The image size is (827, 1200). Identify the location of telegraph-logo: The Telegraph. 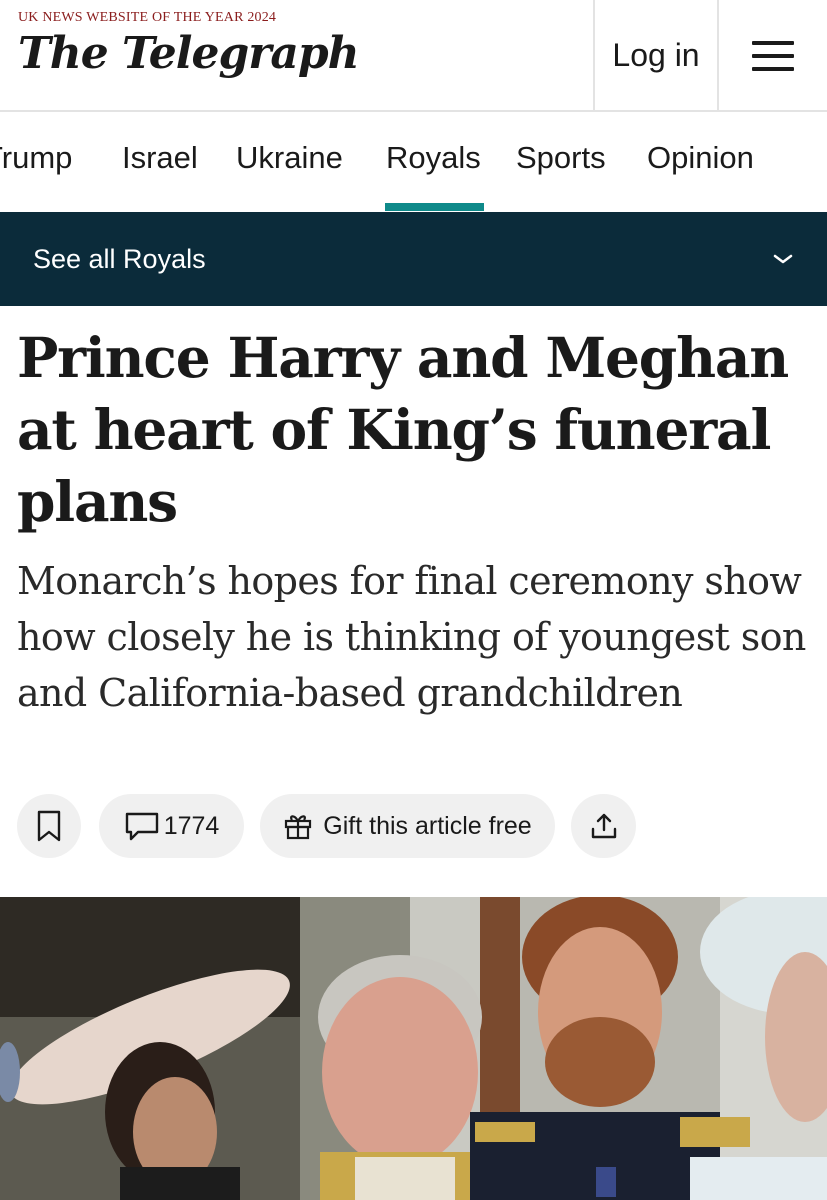
(189, 54).